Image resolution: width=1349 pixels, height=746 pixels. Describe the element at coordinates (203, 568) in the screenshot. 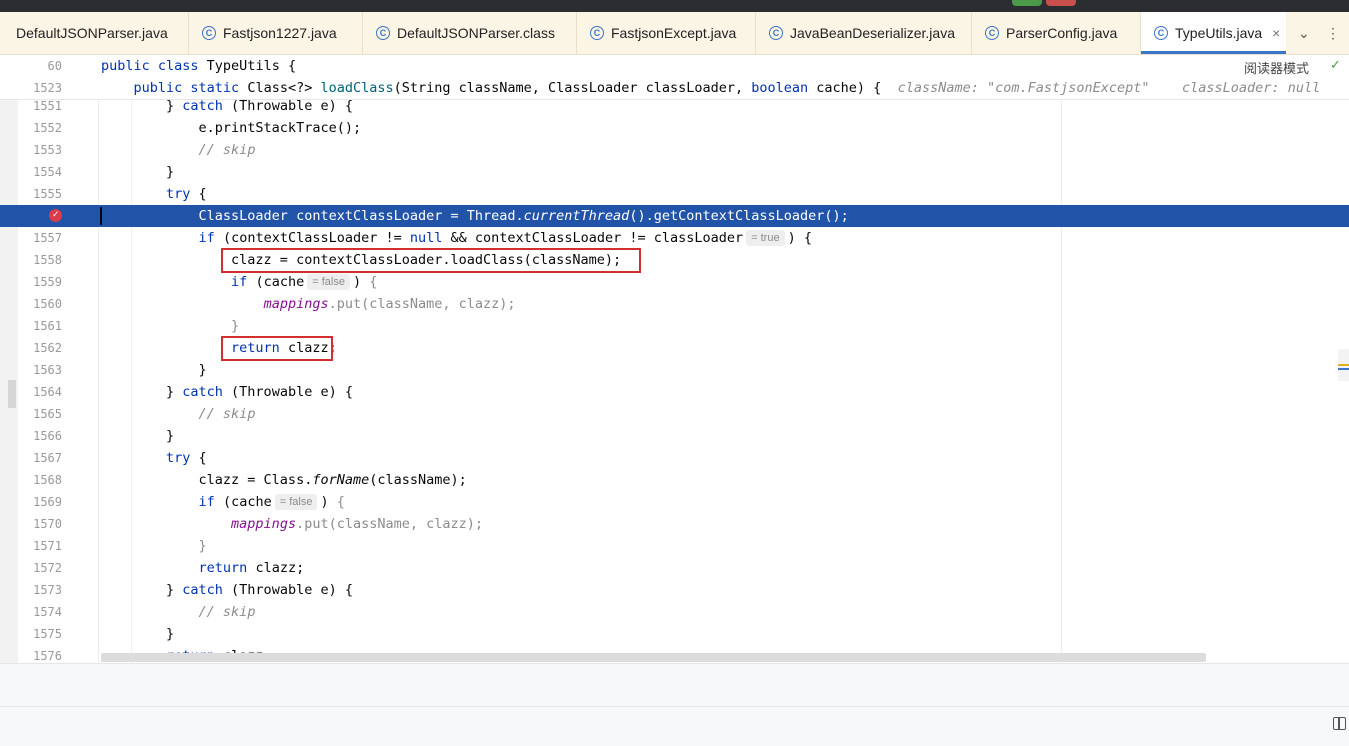

I see `code-text: return clazz;` at that location.